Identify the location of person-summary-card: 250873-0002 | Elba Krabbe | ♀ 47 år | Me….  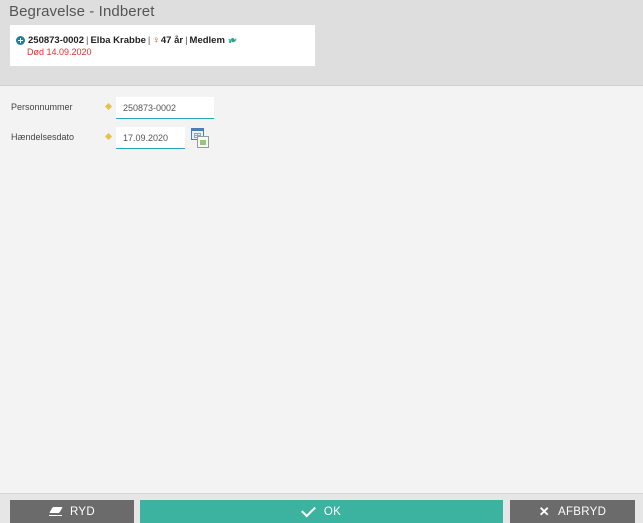
(162, 45).